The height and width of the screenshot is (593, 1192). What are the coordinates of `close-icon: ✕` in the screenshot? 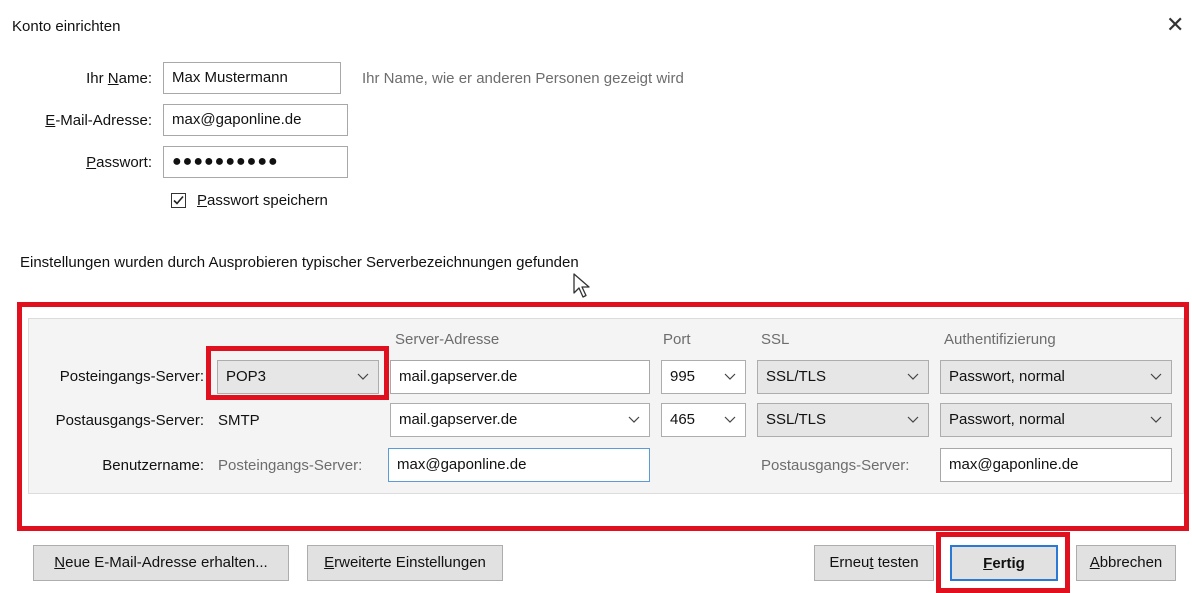 It's located at (1175, 25).